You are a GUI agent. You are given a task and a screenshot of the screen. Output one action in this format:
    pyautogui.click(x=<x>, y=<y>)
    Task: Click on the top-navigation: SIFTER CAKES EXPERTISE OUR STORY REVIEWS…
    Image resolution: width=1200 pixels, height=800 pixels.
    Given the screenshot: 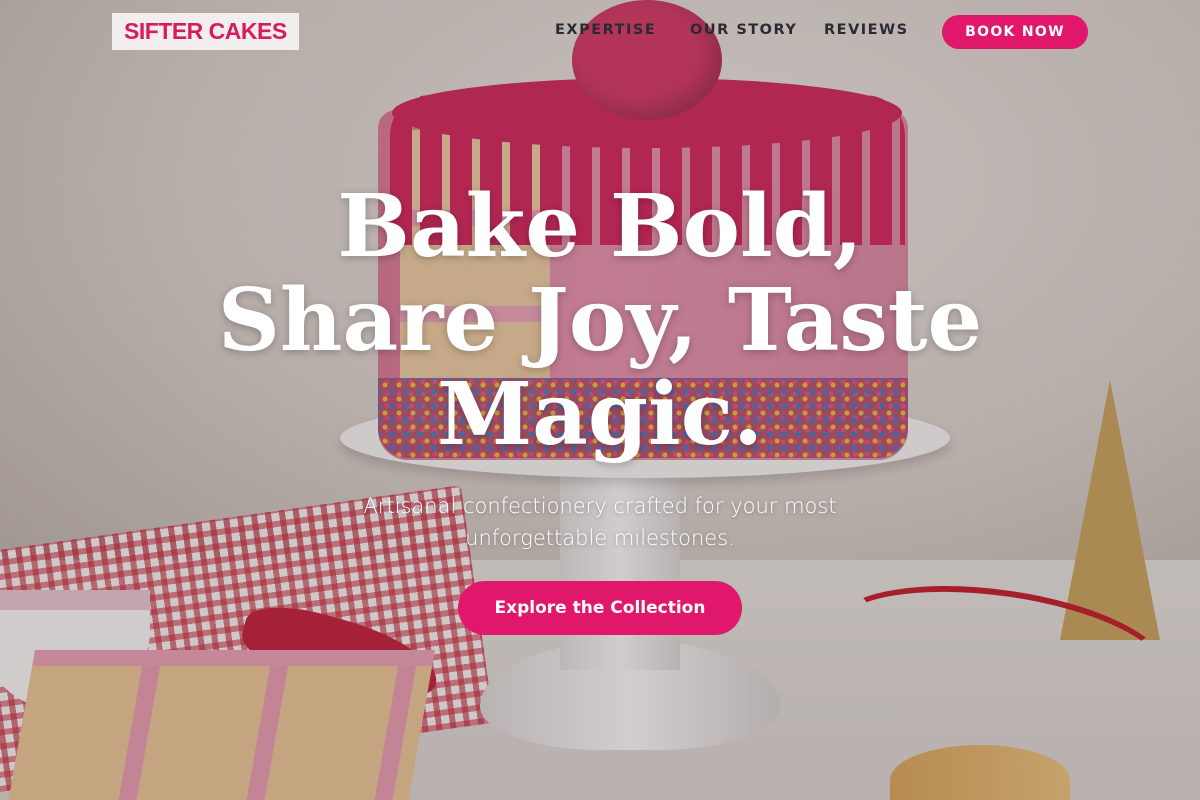 What is the action you would take?
    pyautogui.click(x=600, y=32)
    